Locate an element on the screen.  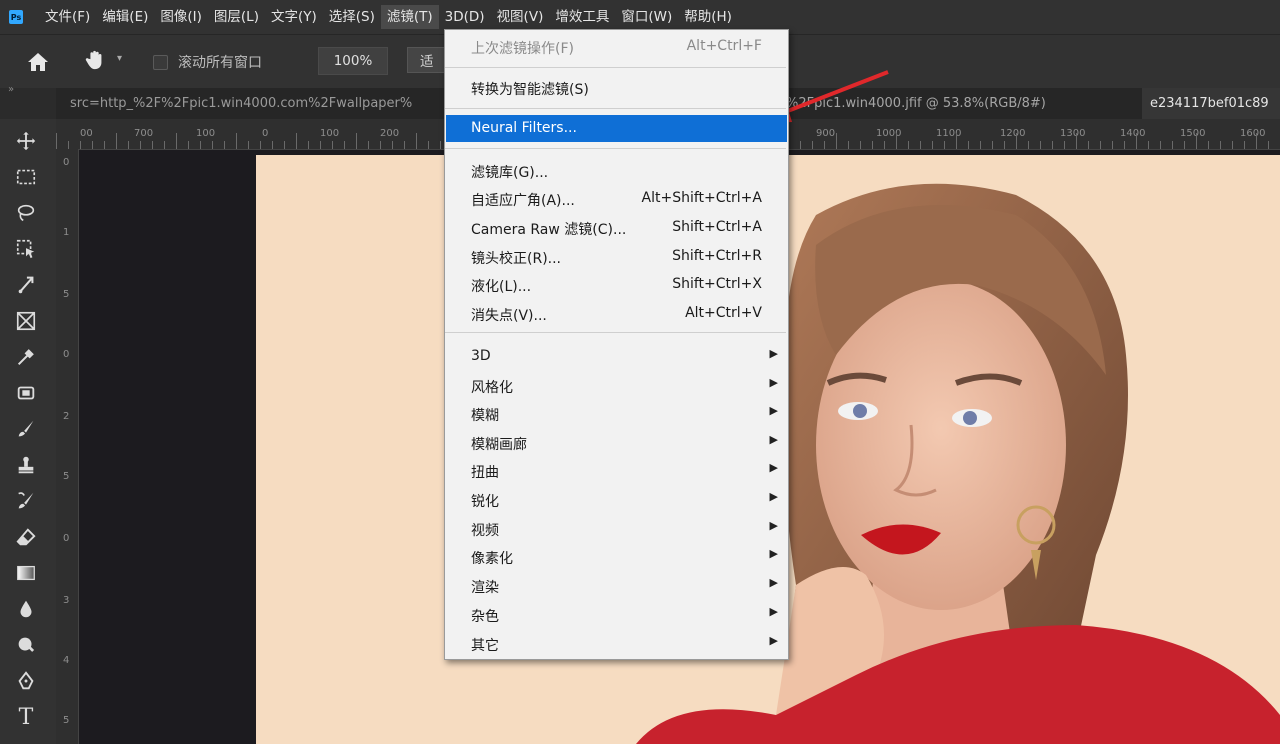
move-tool-icon is located at coordinates (26, 141).